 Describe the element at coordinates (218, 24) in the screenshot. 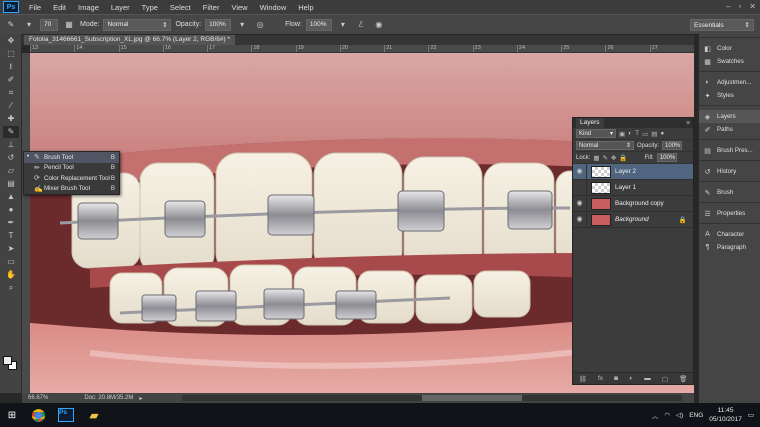

I see `opacity-field: 100%` at that location.